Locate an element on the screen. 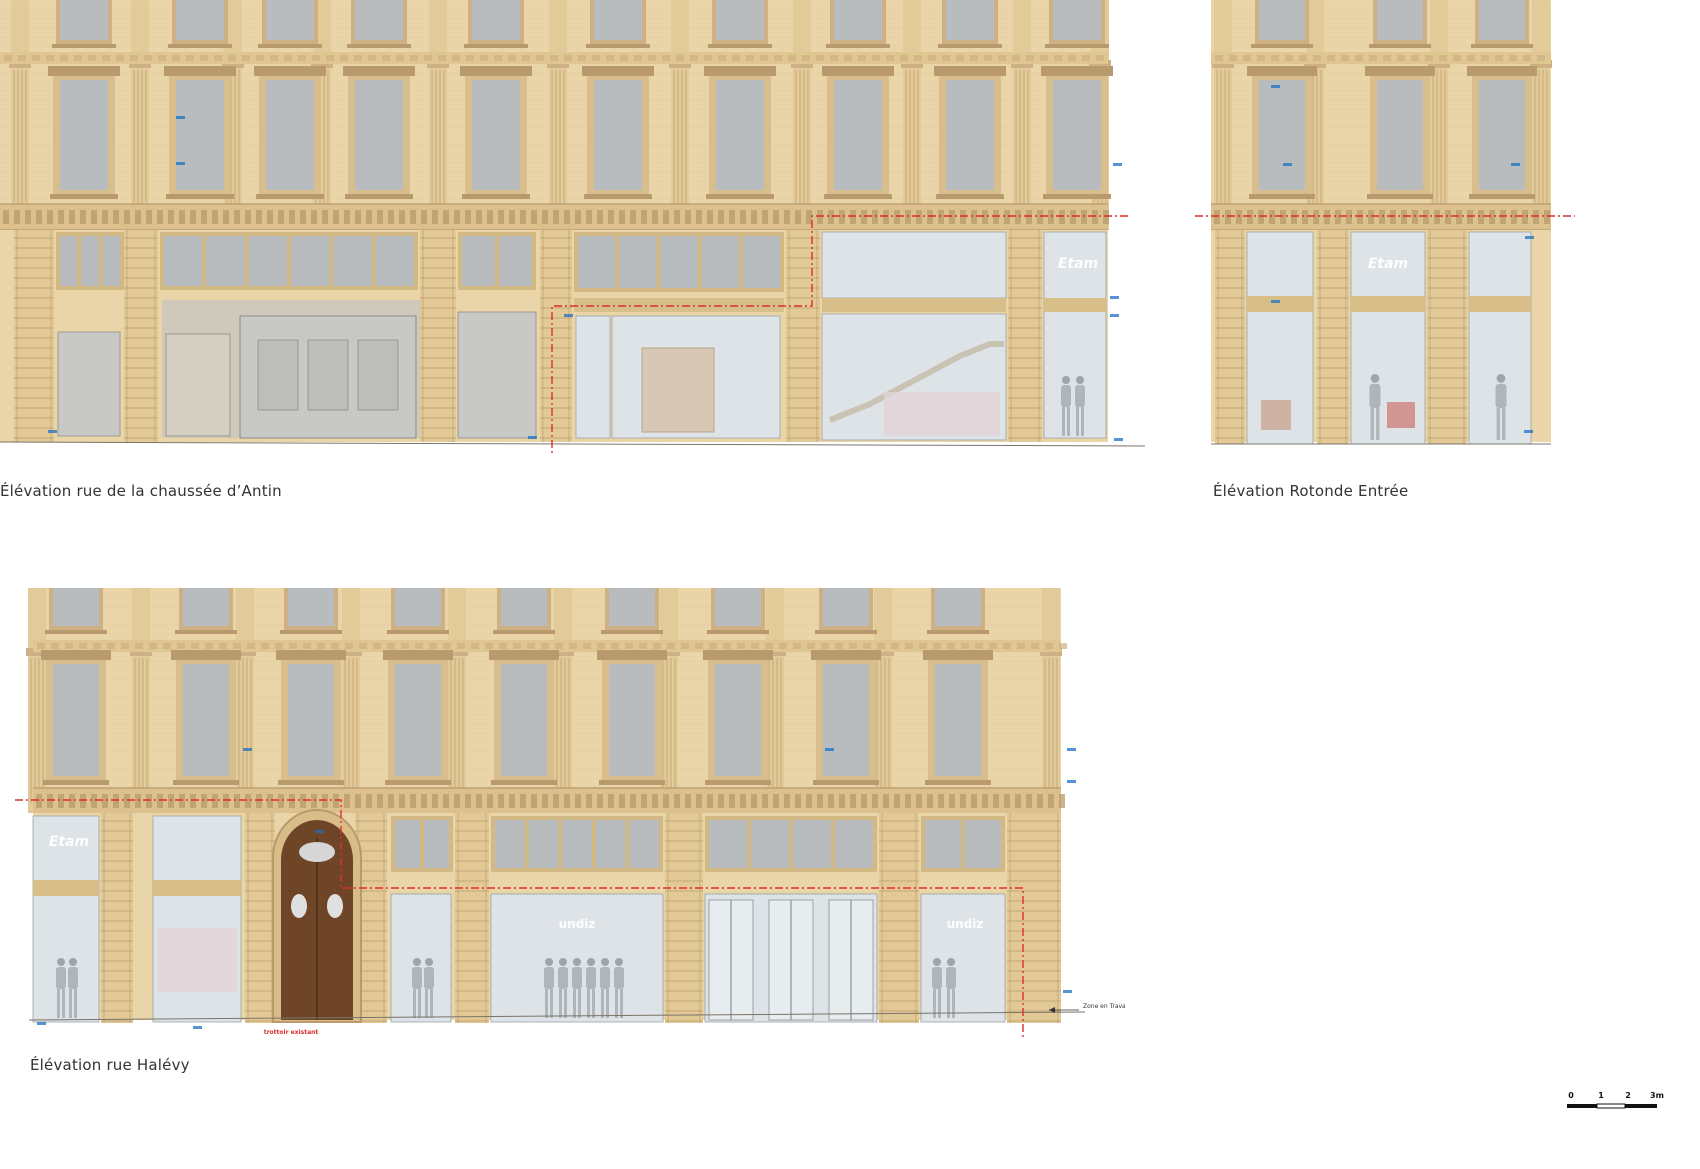 The height and width of the screenshot is (1169, 1700). shopfront-glass is located at coordinates (914, 265).